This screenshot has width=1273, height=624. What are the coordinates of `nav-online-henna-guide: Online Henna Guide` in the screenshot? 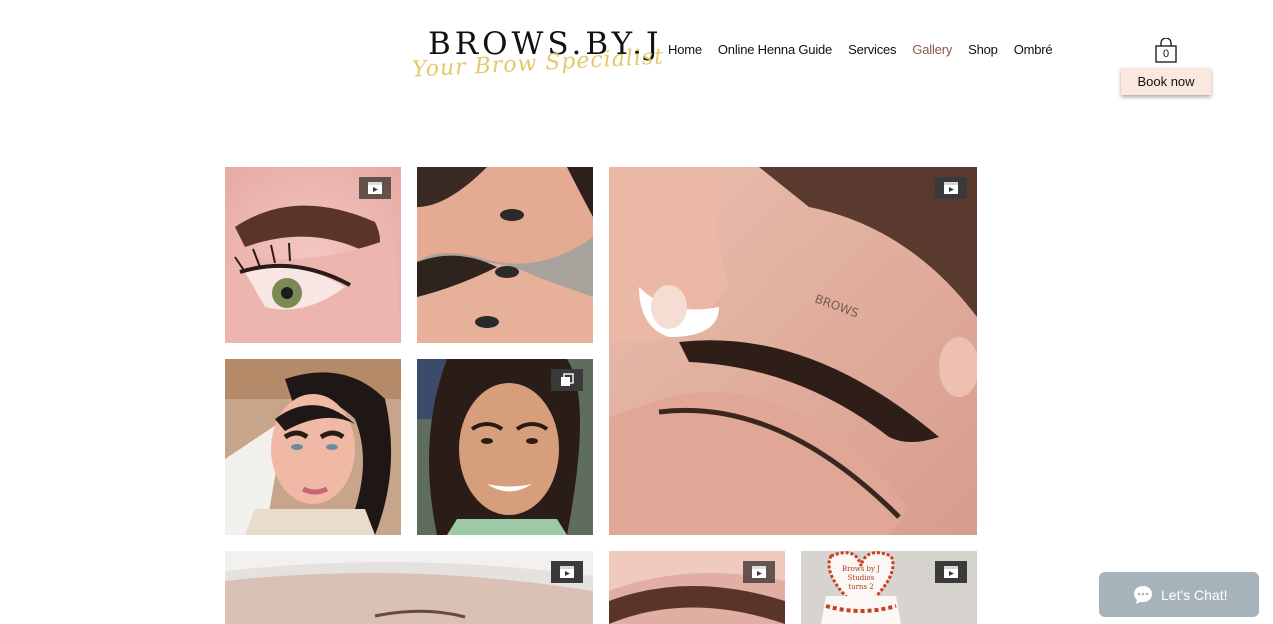 It's located at (775, 50).